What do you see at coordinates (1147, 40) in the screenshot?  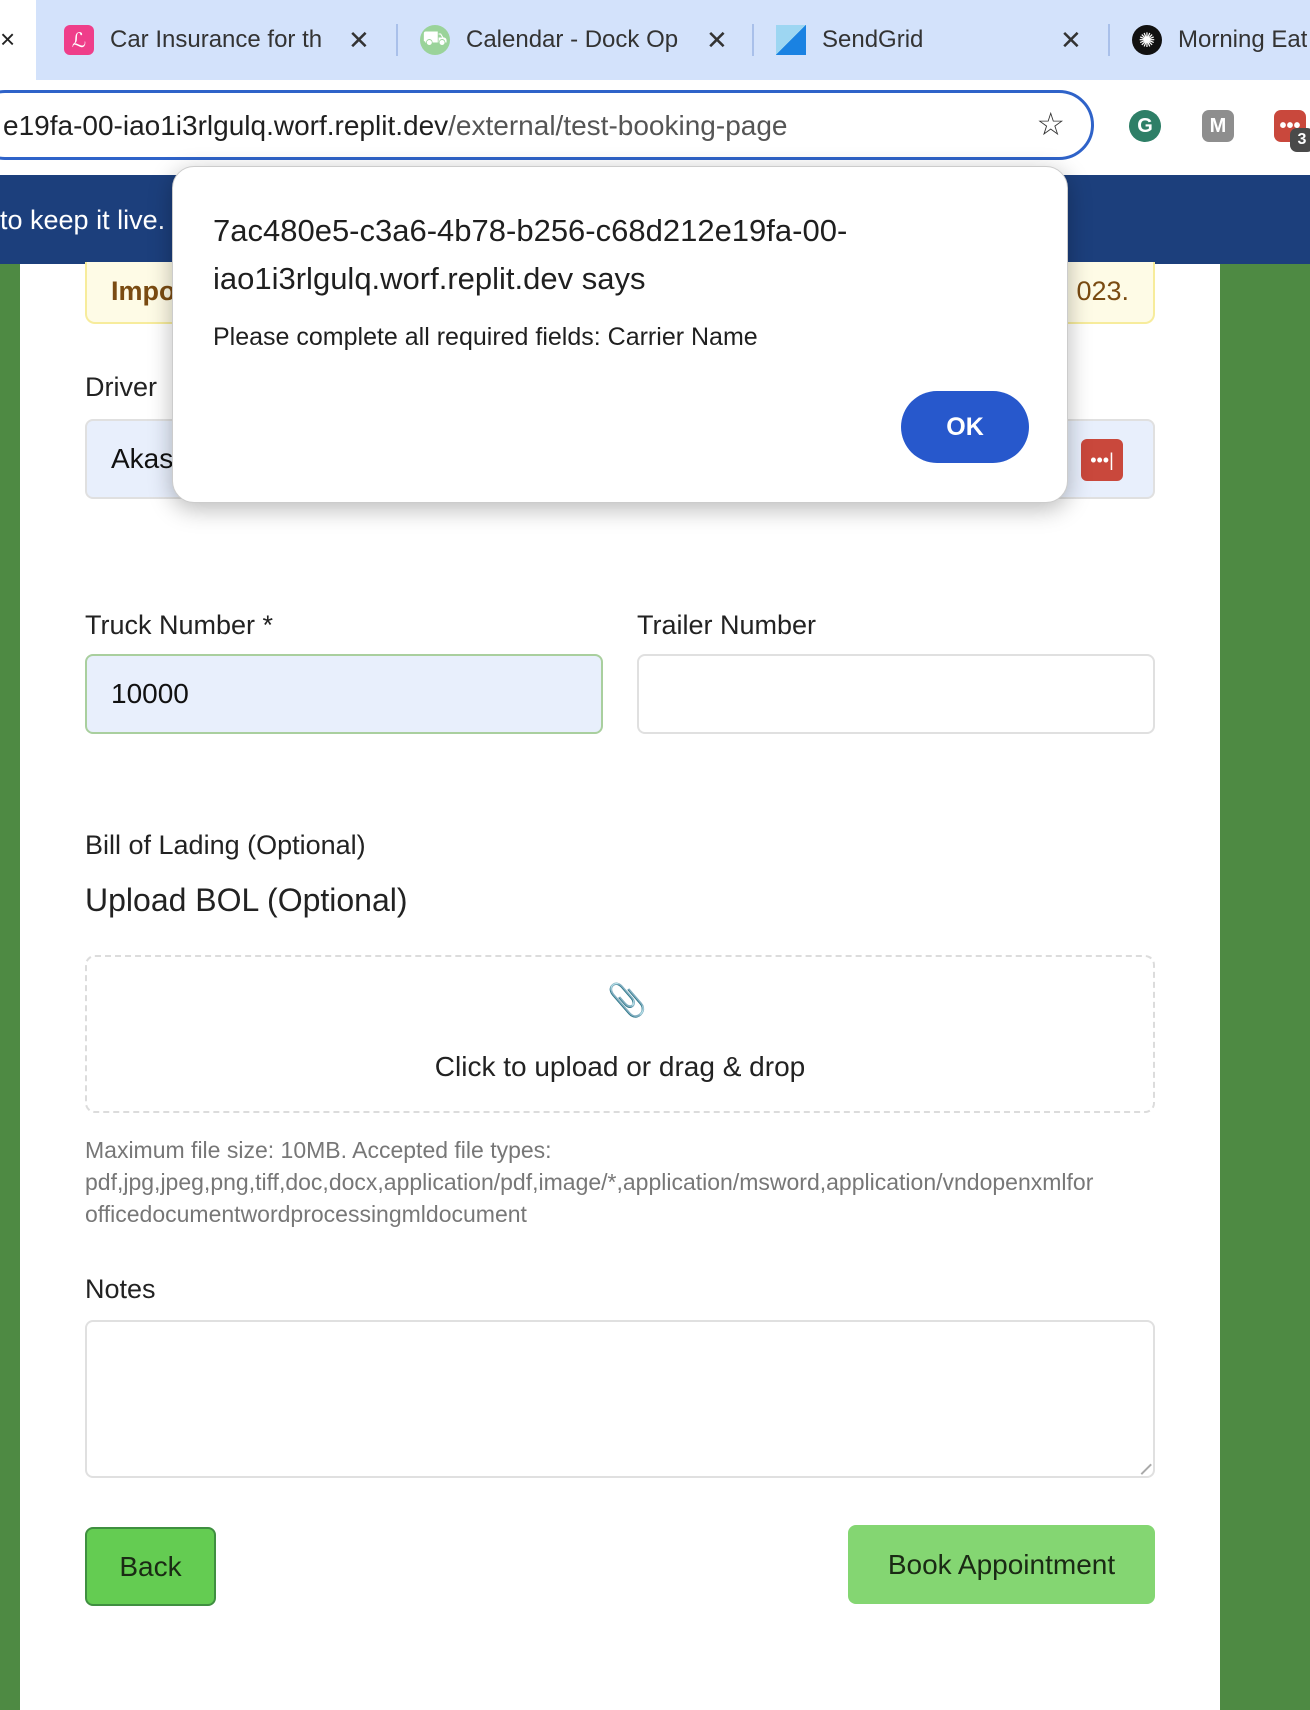 I see `openai-icon: ✺` at bounding box center [1147, 40].